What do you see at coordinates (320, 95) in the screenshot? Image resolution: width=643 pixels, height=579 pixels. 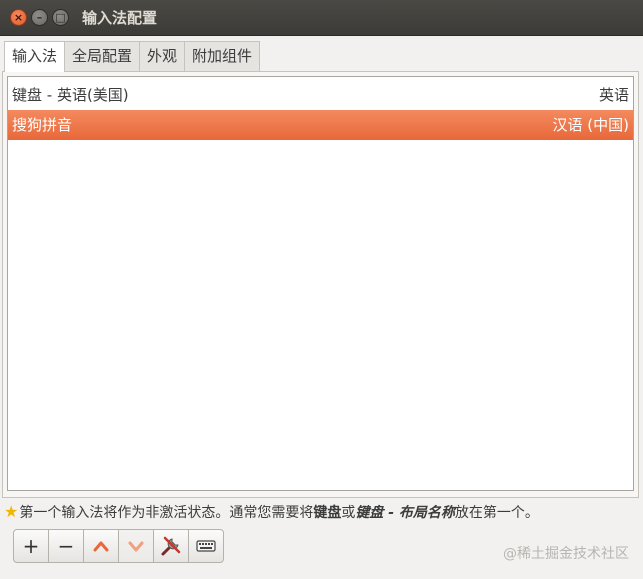 I see `list-item: 键盘 - 英语(美国) 英语` at bounding box center [320, 95].